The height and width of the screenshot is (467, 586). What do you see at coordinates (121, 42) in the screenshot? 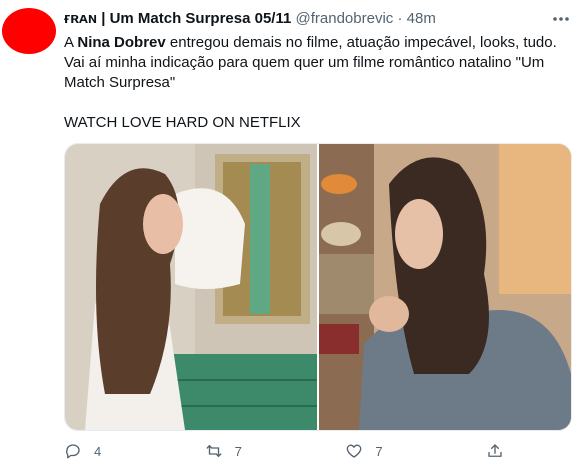
I see `tweet-text-bold: Nina Dobrev` at bounding box center [121, 42].